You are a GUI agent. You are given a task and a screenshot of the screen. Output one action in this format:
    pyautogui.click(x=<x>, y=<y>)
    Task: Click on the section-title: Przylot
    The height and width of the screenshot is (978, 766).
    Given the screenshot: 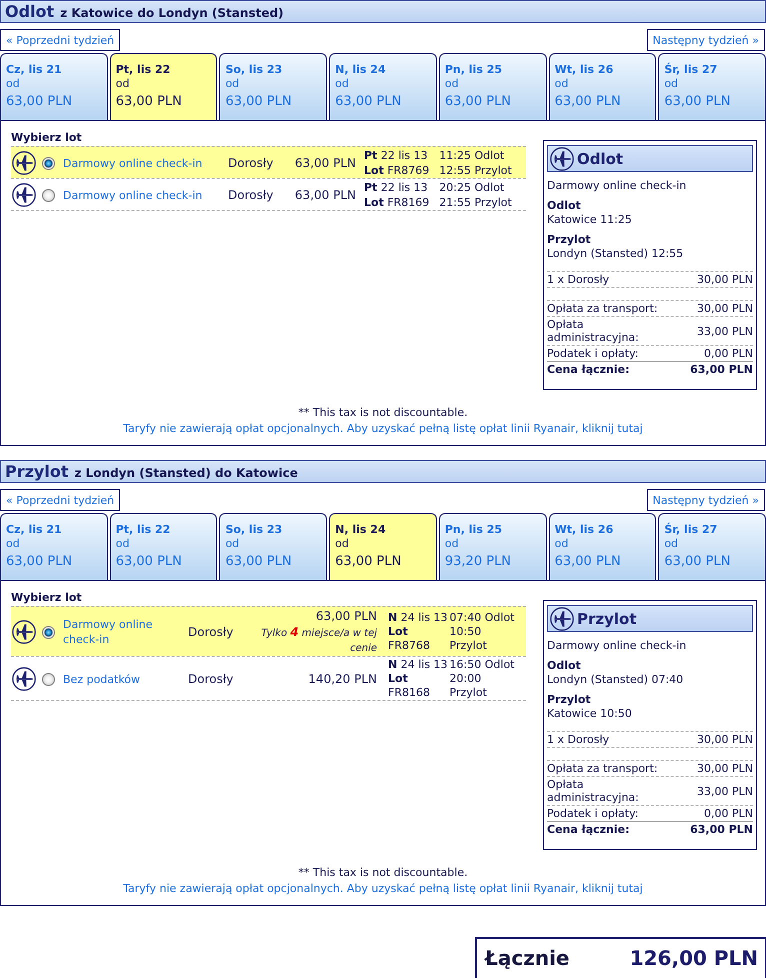 What is the action you would take?
    pyautogui.click(x=36, y=471)
    